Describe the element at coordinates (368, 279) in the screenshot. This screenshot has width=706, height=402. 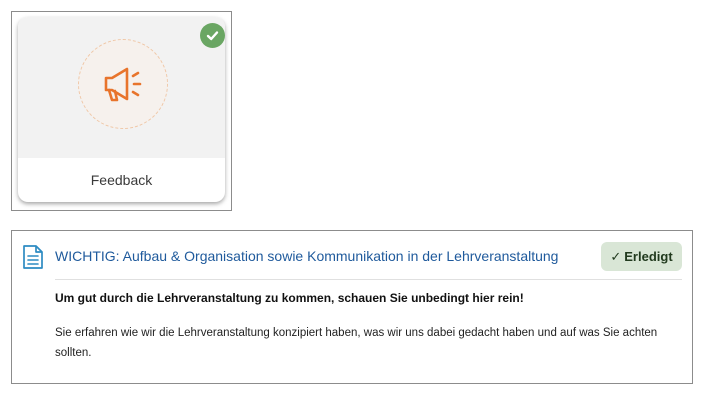
I see `divider` at that location.